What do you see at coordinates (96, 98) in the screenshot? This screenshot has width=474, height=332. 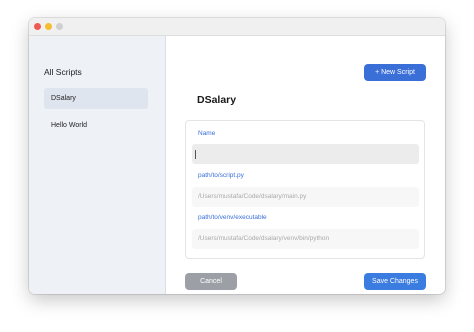 I see `sidebar-item-dsalary: DSalary` at bounding box center [96, 98].